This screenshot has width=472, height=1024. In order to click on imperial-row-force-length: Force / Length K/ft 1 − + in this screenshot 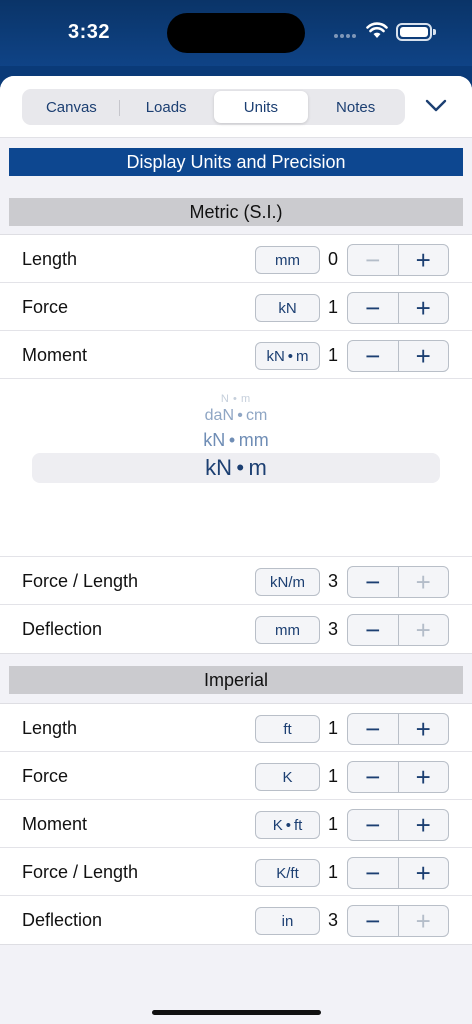, I will do `click(236, 872)`.